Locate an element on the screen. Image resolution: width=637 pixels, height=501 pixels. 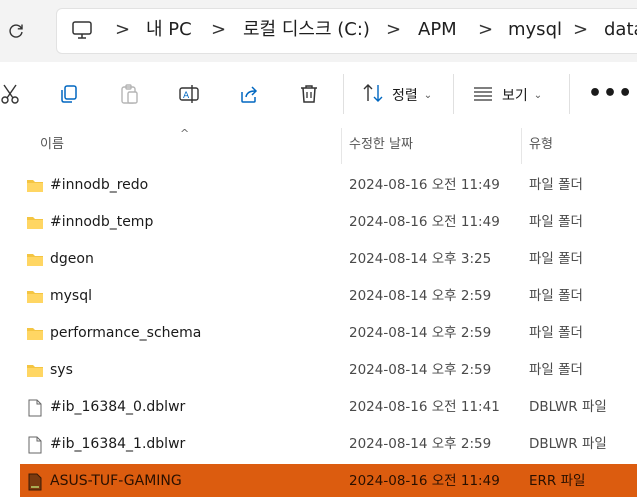
list-item: #innodb_temp 2024-08-16 오전 11:49 파일 폴더 is located at coordinates (318, 222).